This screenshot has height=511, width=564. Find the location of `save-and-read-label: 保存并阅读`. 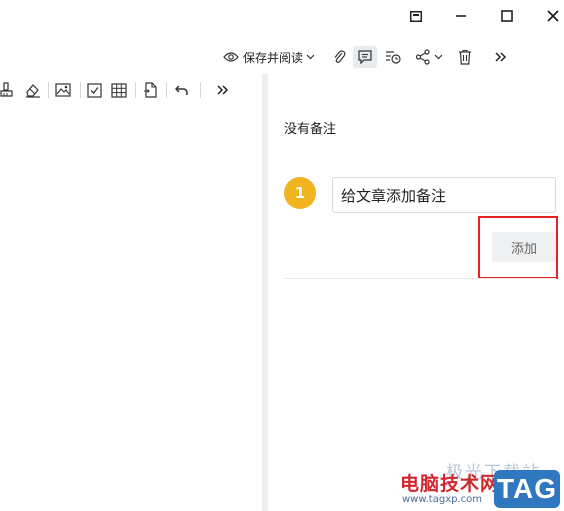

save-and-read-label: 保存并阅读 is located at coordinates (272, 57).